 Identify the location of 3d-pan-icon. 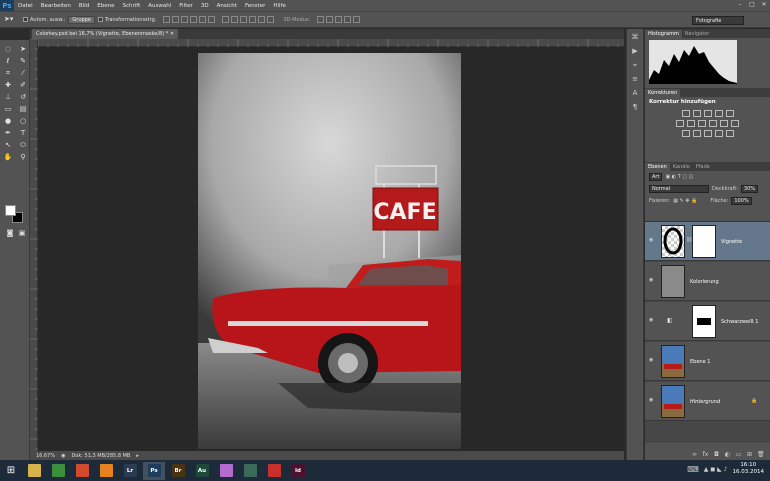
(339, 19).